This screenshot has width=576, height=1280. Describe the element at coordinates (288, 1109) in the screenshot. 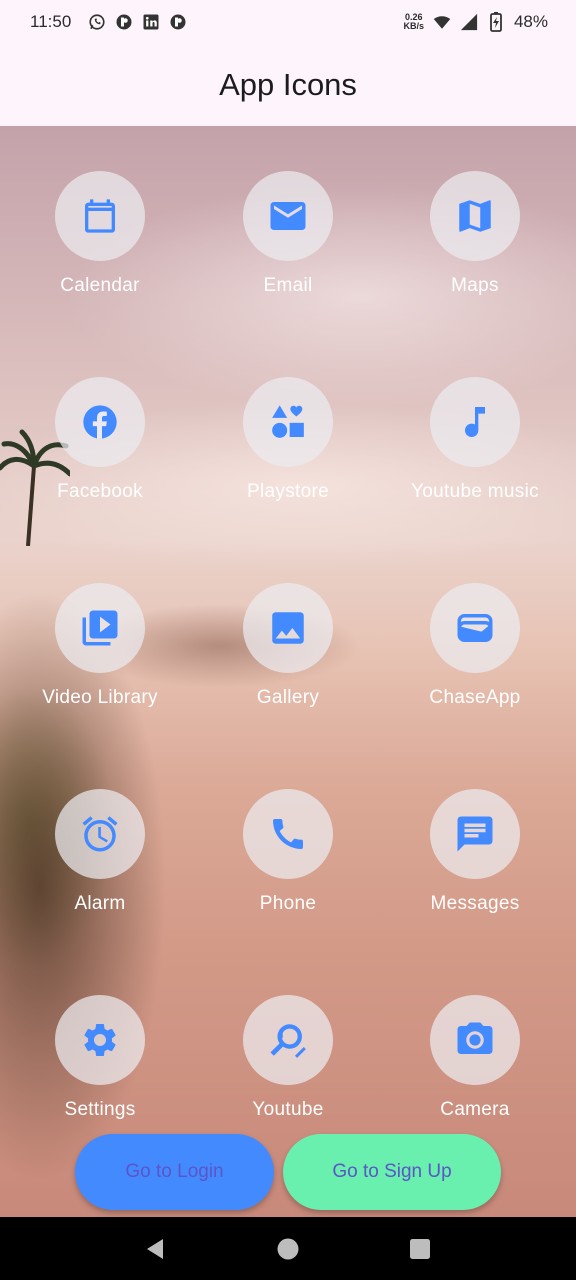

I see `app-label: Youtube` at that location.